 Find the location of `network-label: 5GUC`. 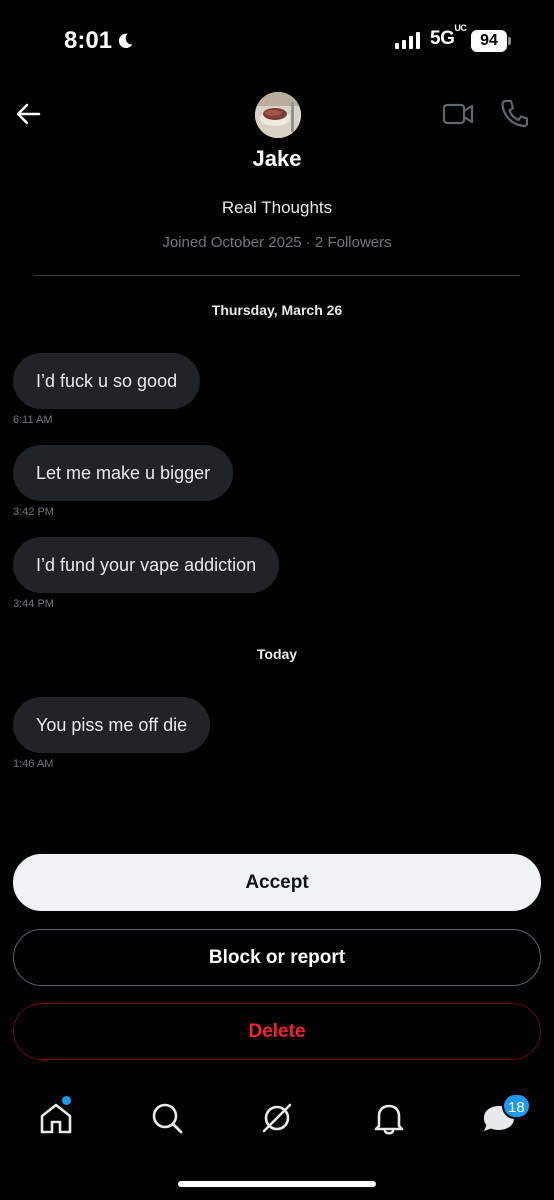

network-label: 5GUC is located at coordinates (448, 36).